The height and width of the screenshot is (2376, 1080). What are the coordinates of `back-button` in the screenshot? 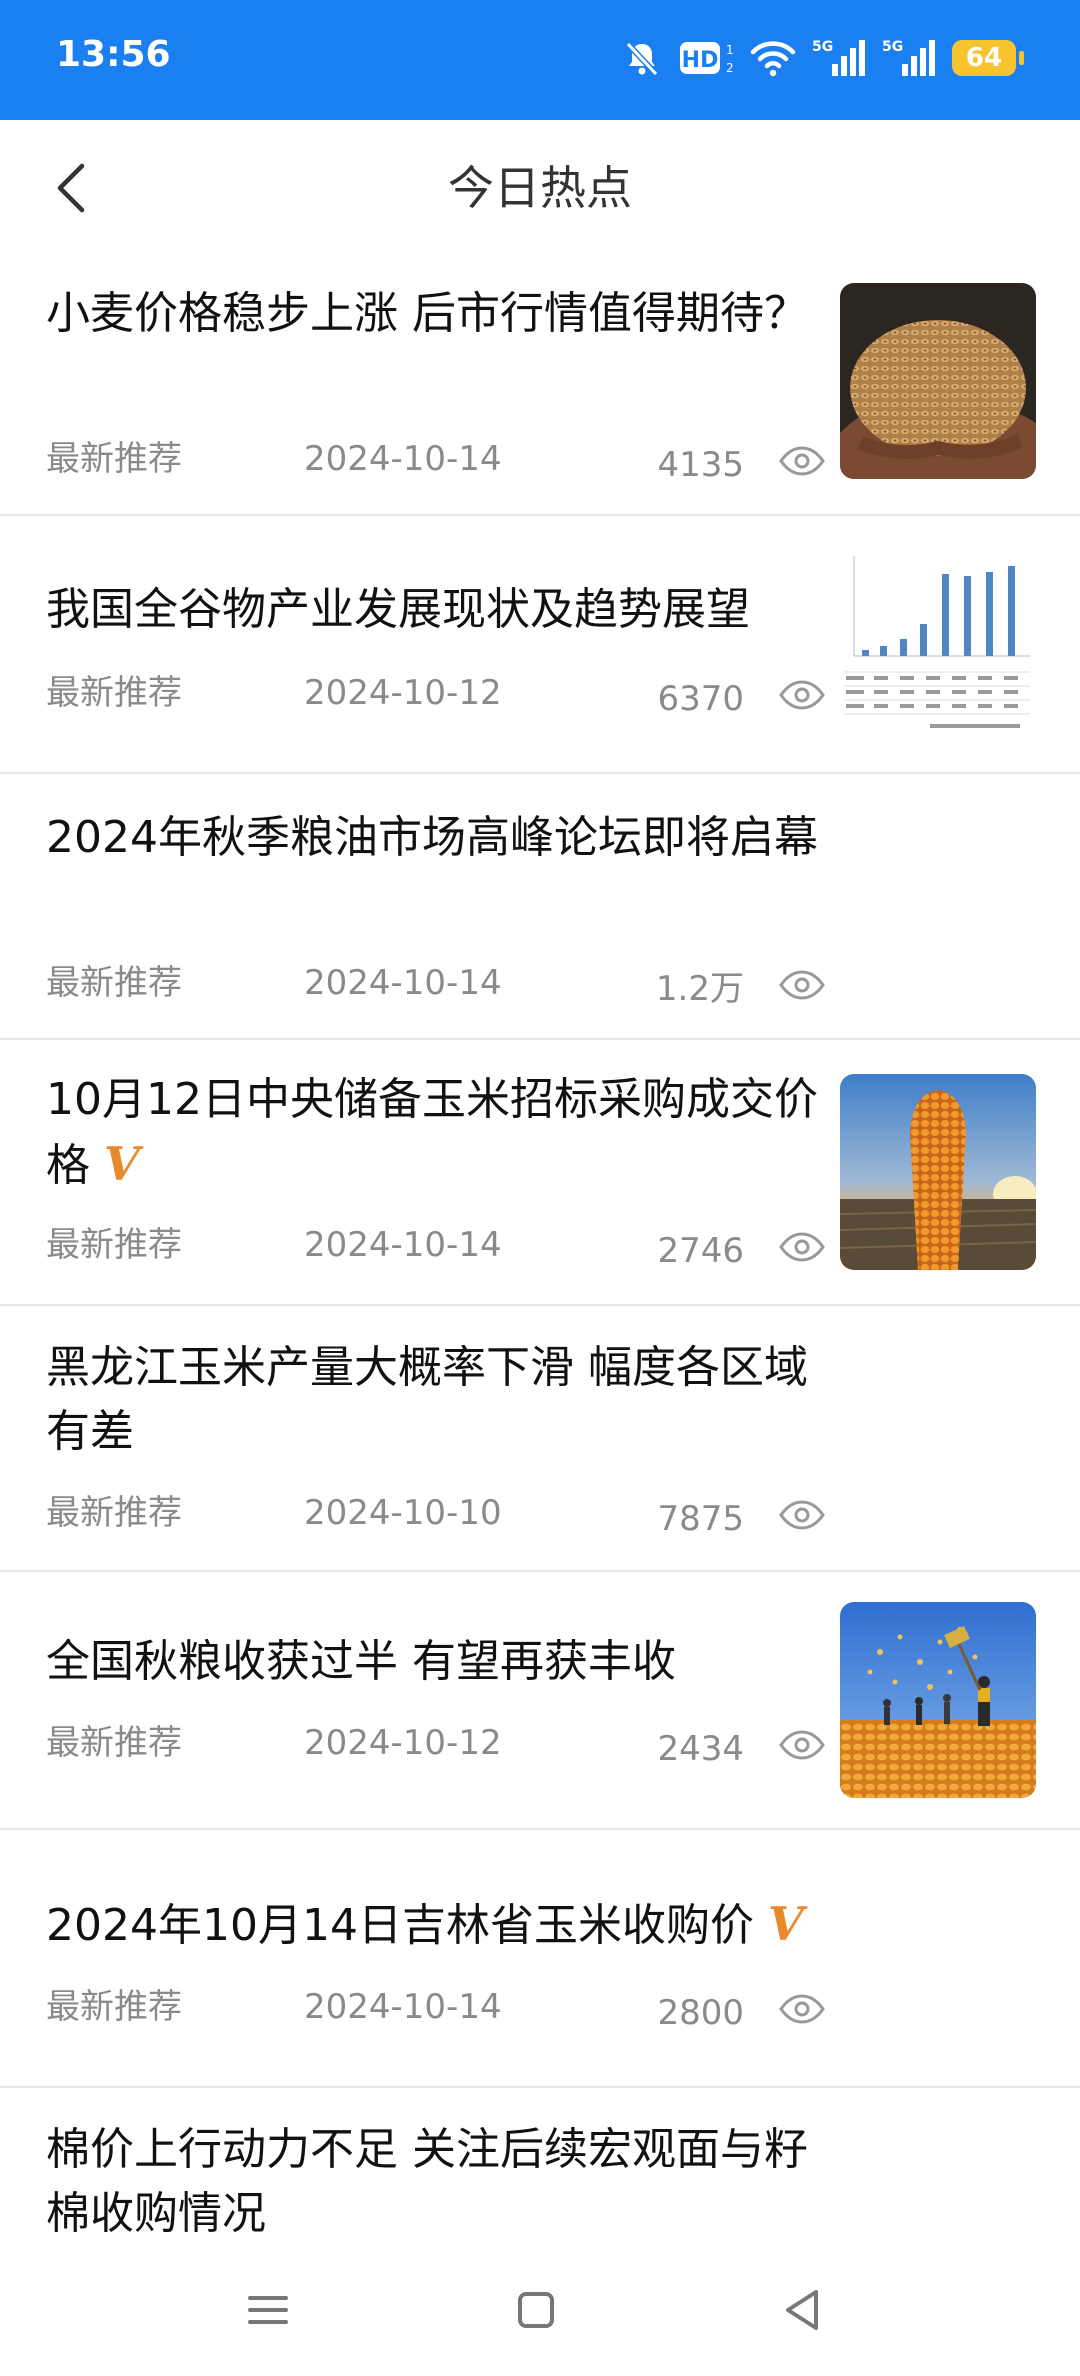 It's located at (74, 188).